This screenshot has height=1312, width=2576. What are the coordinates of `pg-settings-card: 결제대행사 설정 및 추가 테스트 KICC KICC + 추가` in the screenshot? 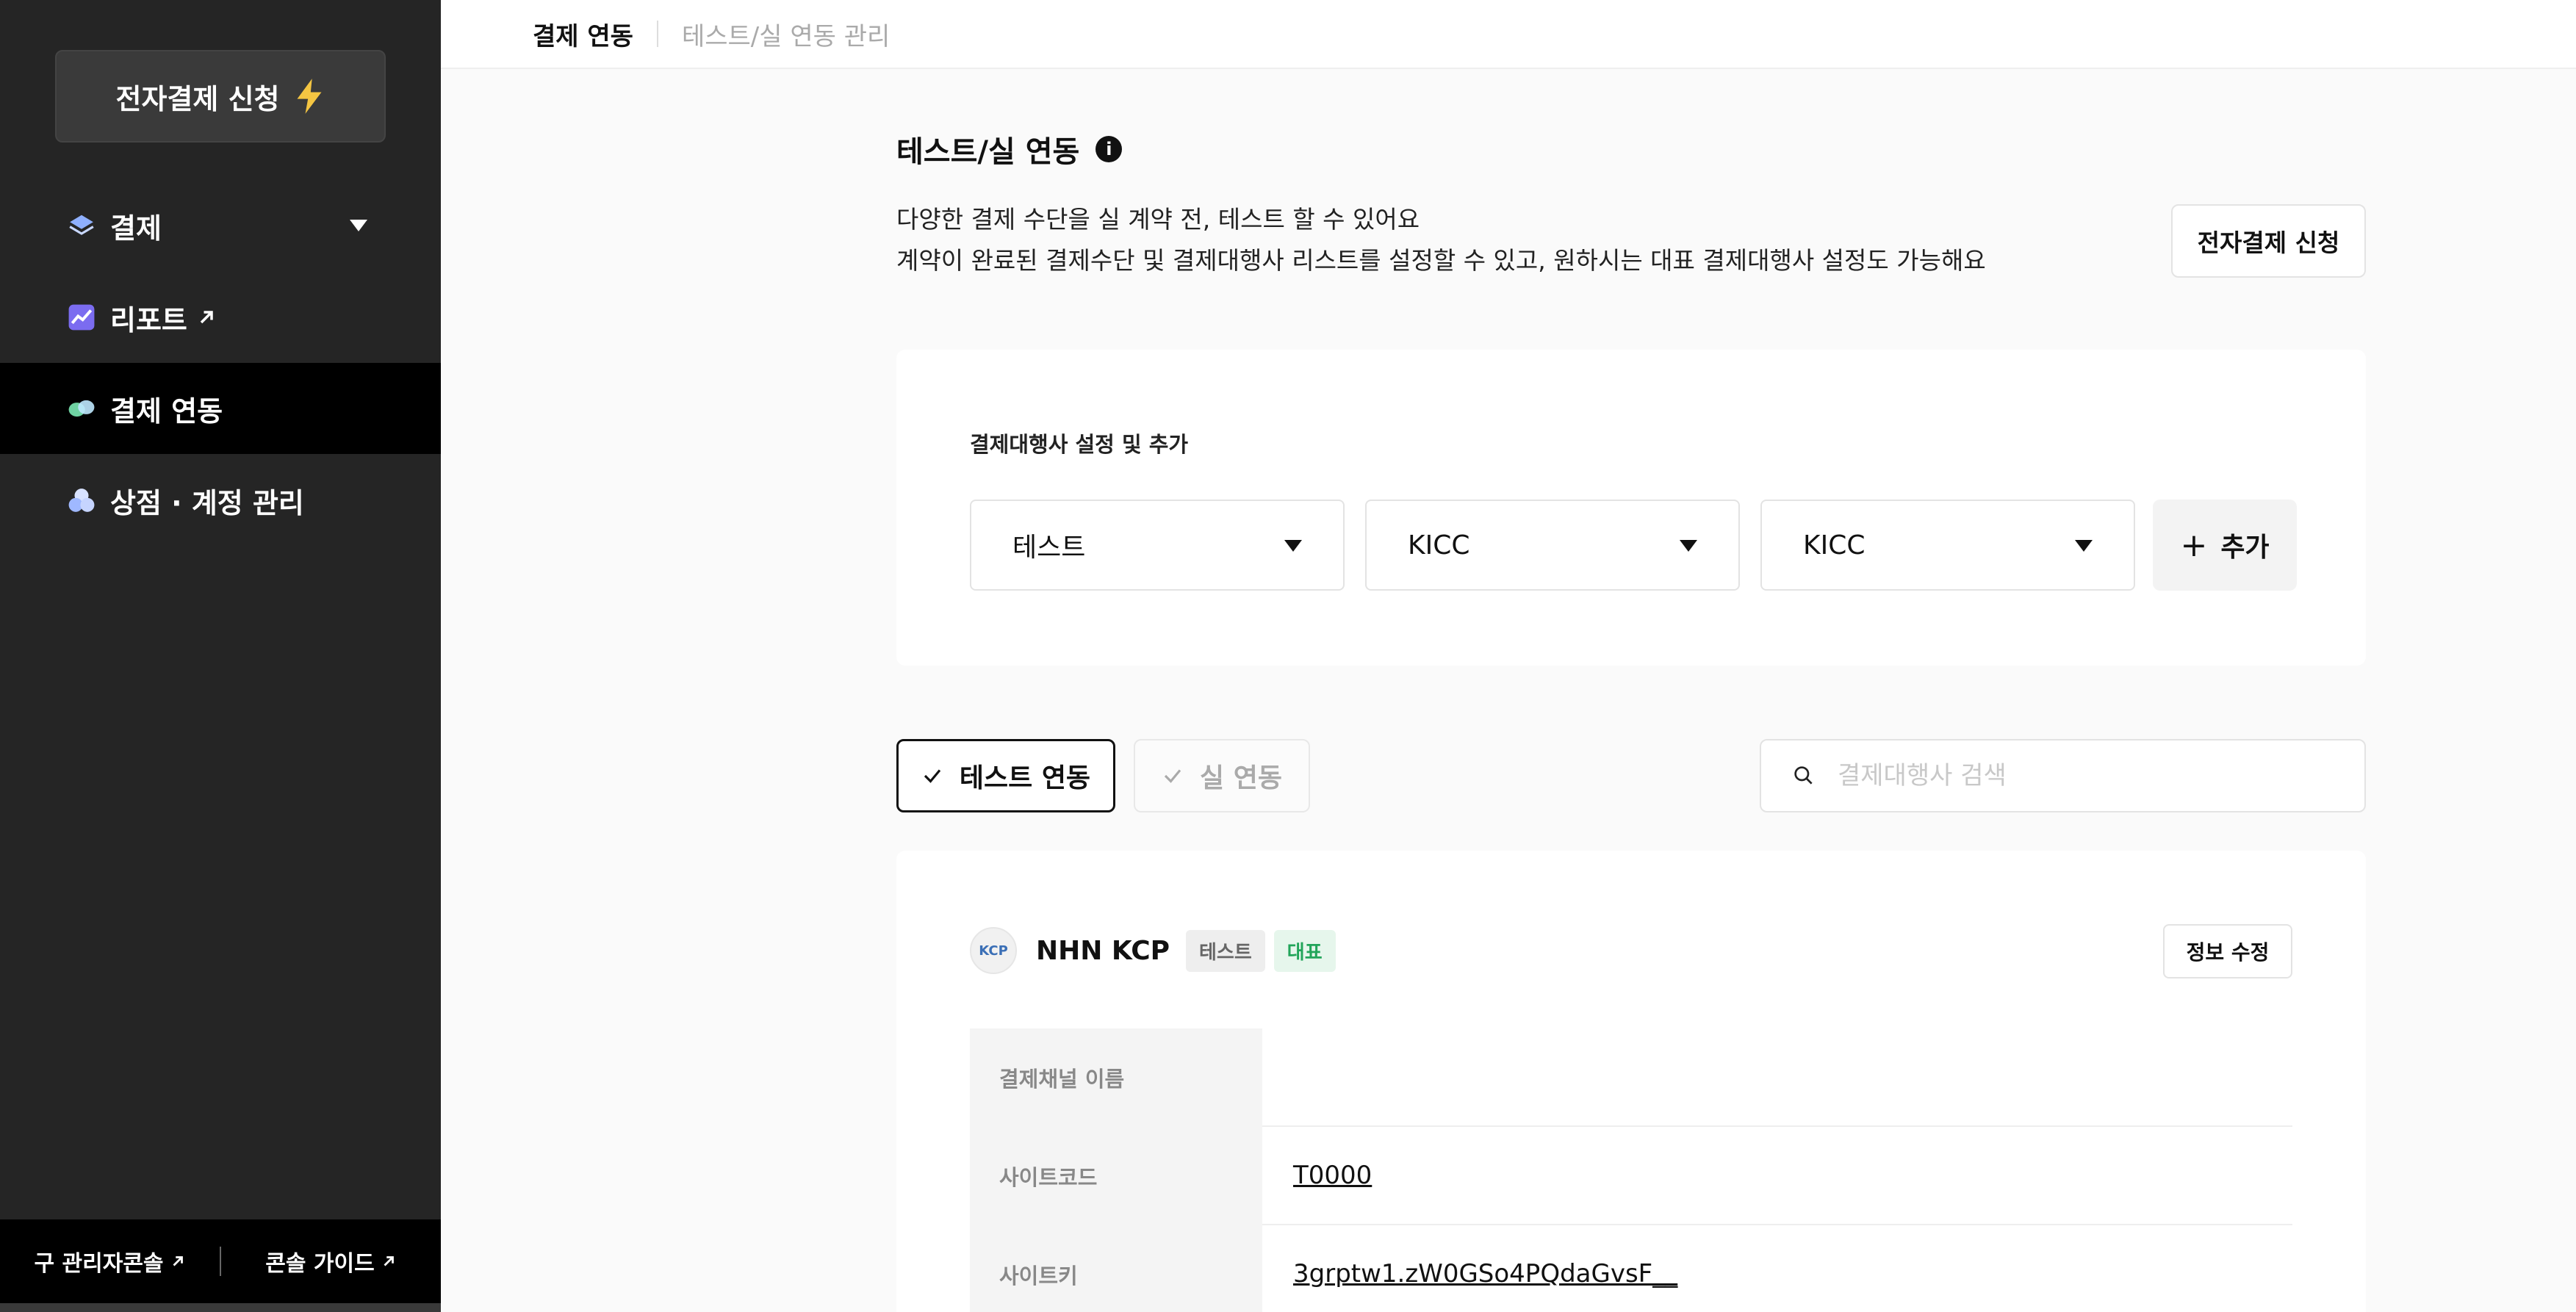 It's located at (1631, 508).